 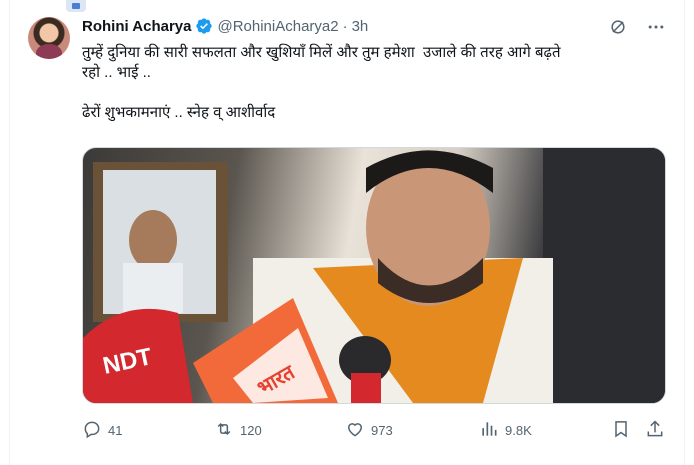 I want to click on tweet-actions: 41 120 973 9.8K, so click(x=374, y=430).